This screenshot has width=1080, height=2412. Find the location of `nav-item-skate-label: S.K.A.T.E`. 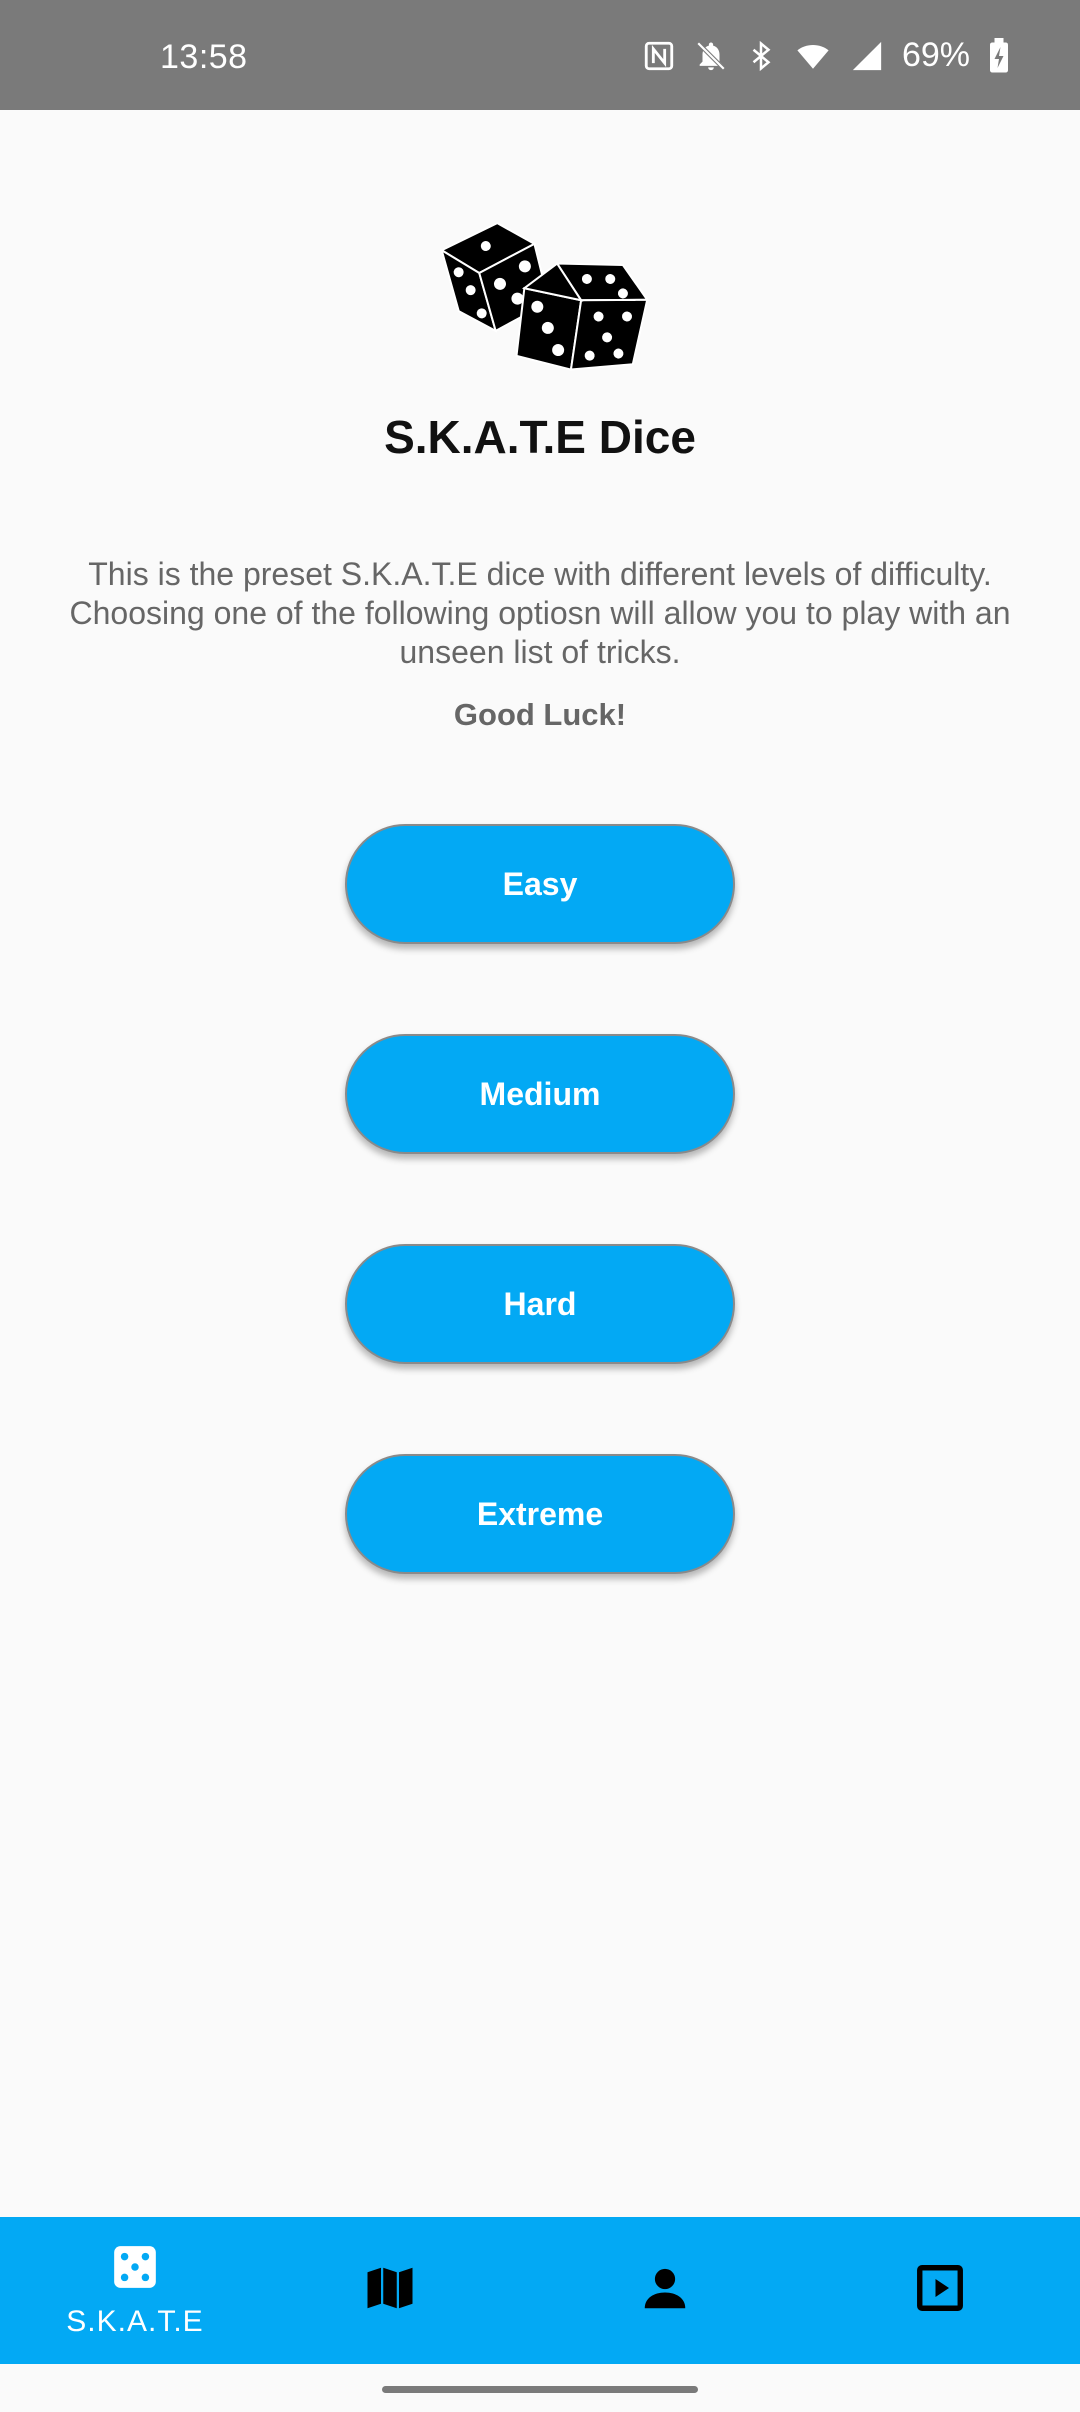

nav-item-skate-label: S.K.A.T.E is located at coordinates (135, 2321).